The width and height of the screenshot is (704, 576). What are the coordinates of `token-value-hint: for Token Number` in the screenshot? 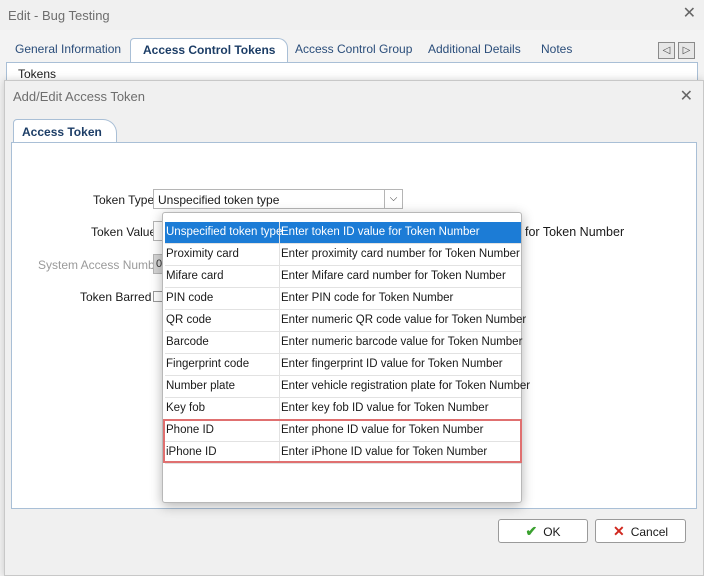 It's located at (575, 232).